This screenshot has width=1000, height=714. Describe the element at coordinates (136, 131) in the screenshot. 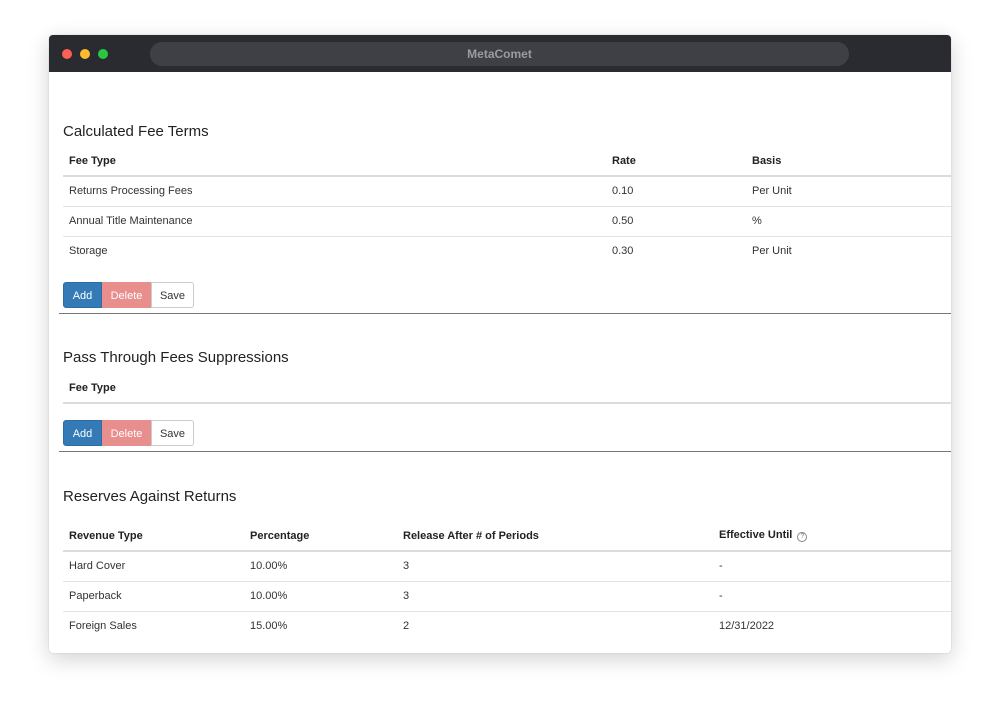

I see `calculated-fee-terms-title: Calculated Fee Terms` at that location.